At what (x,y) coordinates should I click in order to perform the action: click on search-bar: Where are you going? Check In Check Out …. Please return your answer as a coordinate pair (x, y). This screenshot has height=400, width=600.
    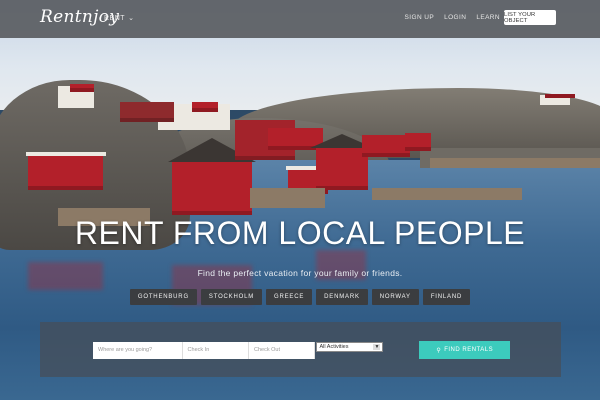
    Looking at the image, I should click on (300, 350).